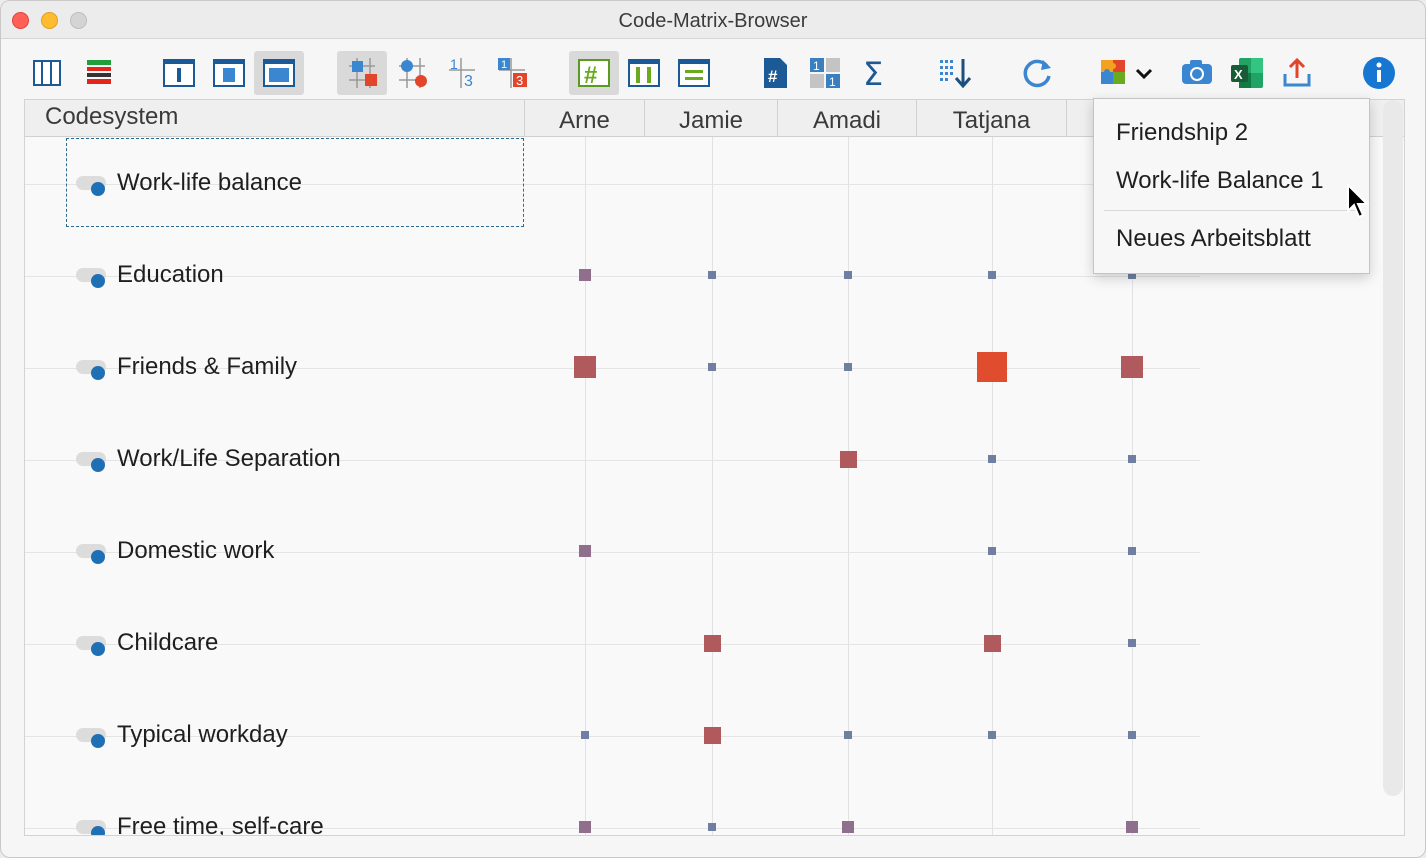  Describe the element at coordinates (170, 275) in the screenshot. I see `code-row-label: Education` at that location.